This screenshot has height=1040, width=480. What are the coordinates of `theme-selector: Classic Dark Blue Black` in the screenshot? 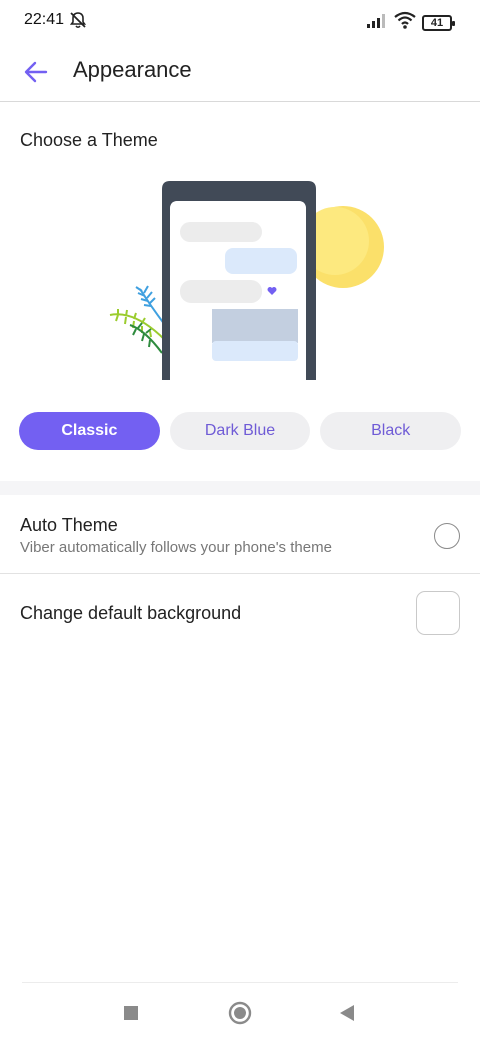 It's located at (240, 431).